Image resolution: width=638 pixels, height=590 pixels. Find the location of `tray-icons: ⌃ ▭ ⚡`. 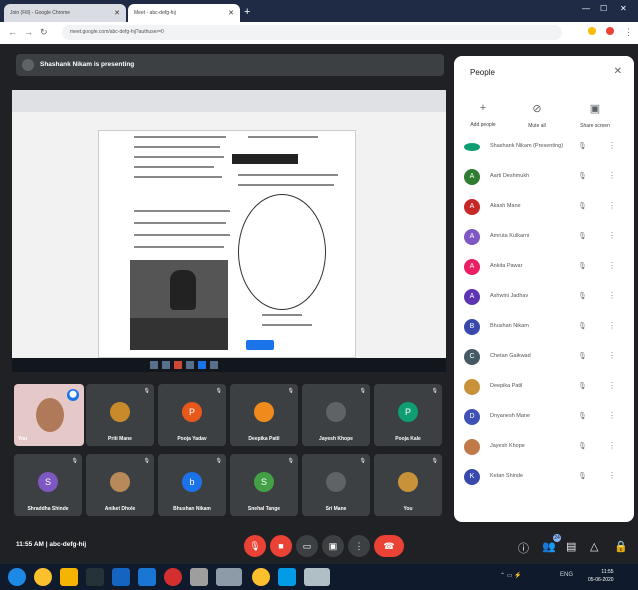

tray-icons: ⌃ ▭ ⚡ is located at coordinates (511, 575).